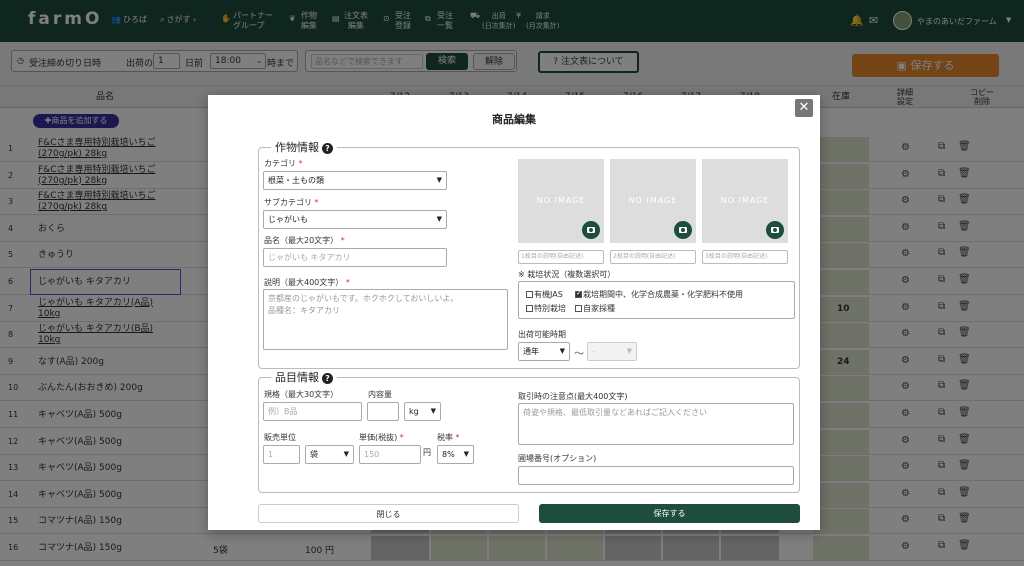 The height and width of the screenshot is (566, 1024). What do you see at coordinates (427, 452) in the screenshot?
I see `yen-label: 円` at bounding box center [427, 452].